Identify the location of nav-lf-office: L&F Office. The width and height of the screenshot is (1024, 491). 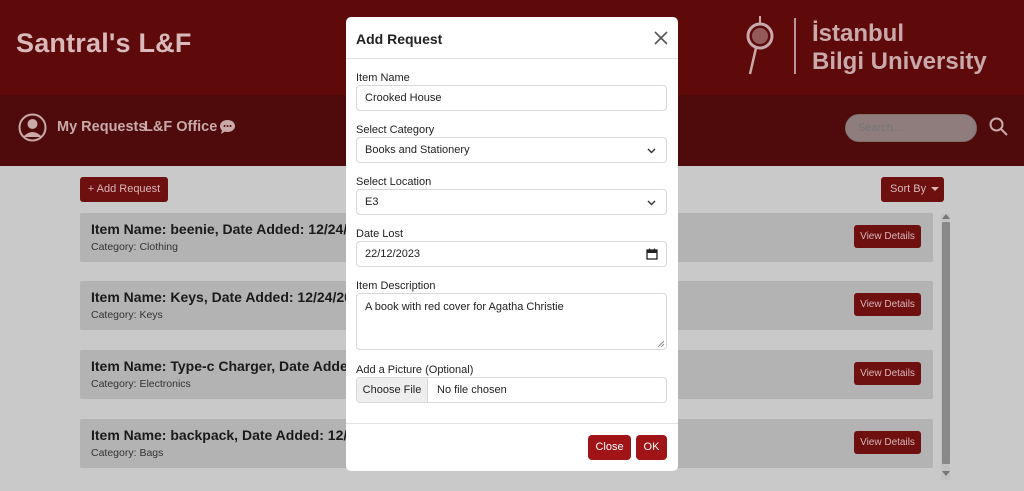
(180, 127).